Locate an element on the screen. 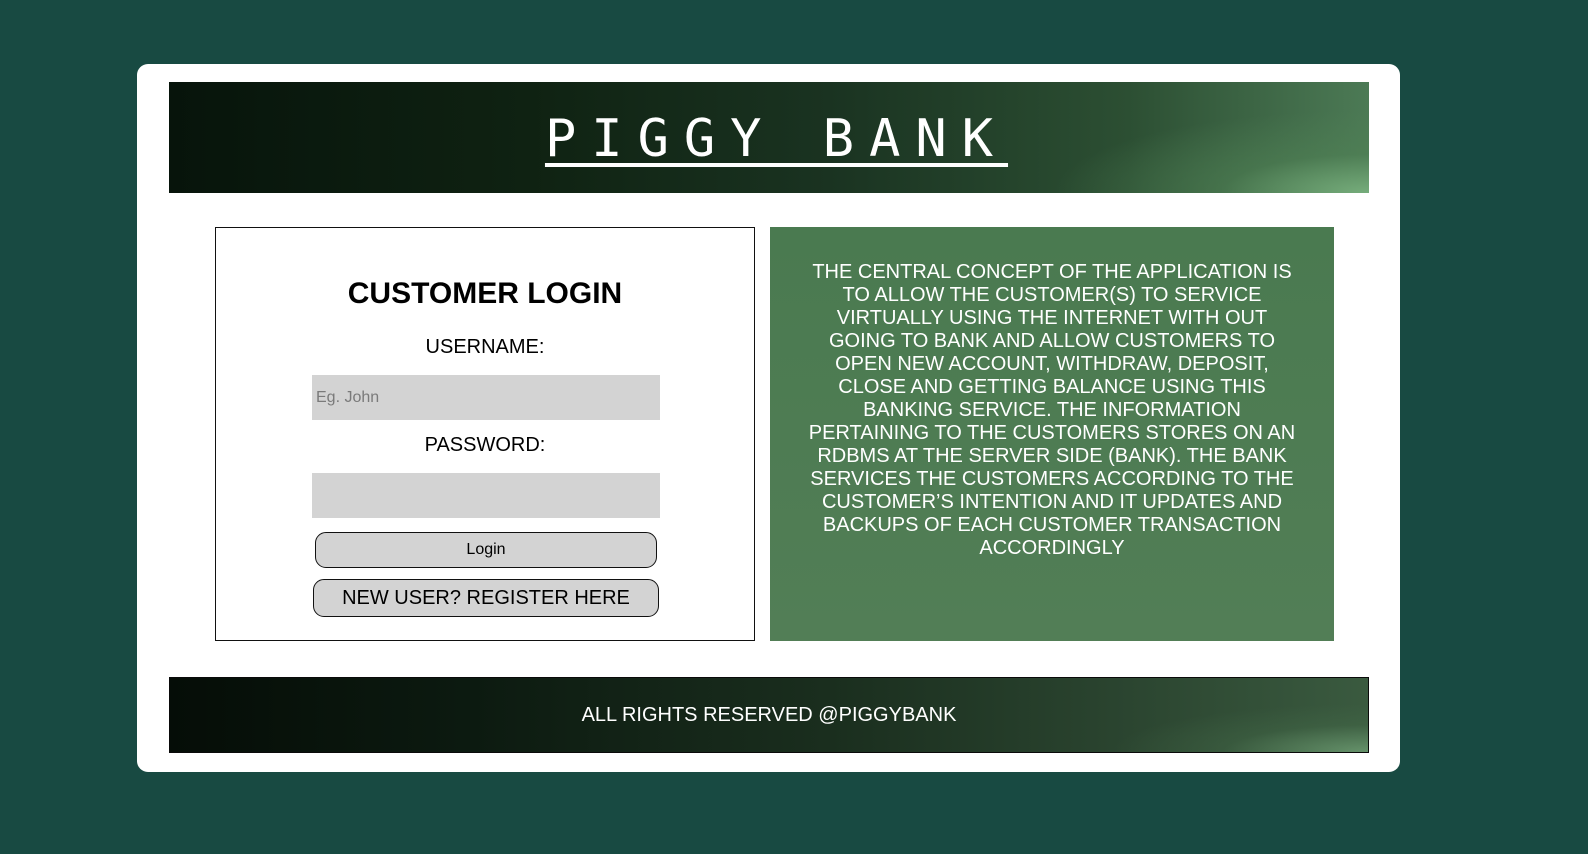  footer-copyright: ALL RIGHTS RESERVED @PIGGYBANK is located at coordinates (769, 714).